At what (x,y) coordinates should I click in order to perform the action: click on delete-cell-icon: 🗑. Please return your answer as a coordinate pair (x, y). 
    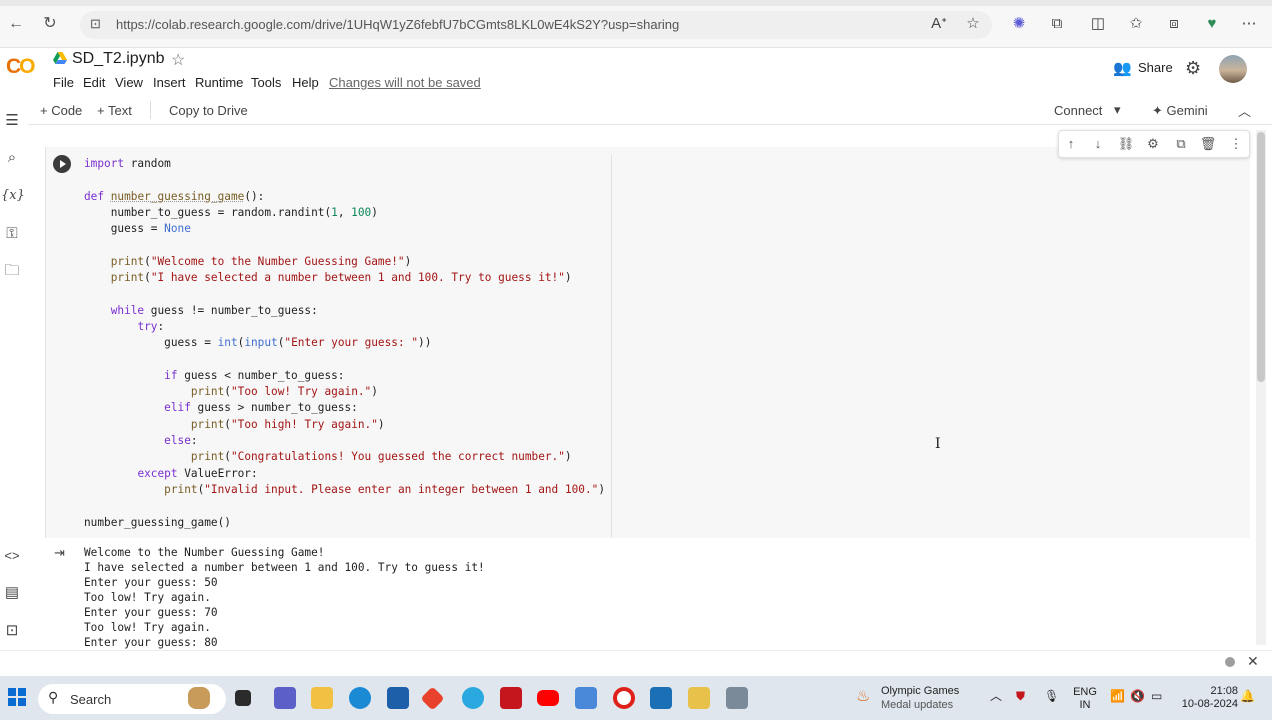
    Looking at the image, I should click on (1208, 144).